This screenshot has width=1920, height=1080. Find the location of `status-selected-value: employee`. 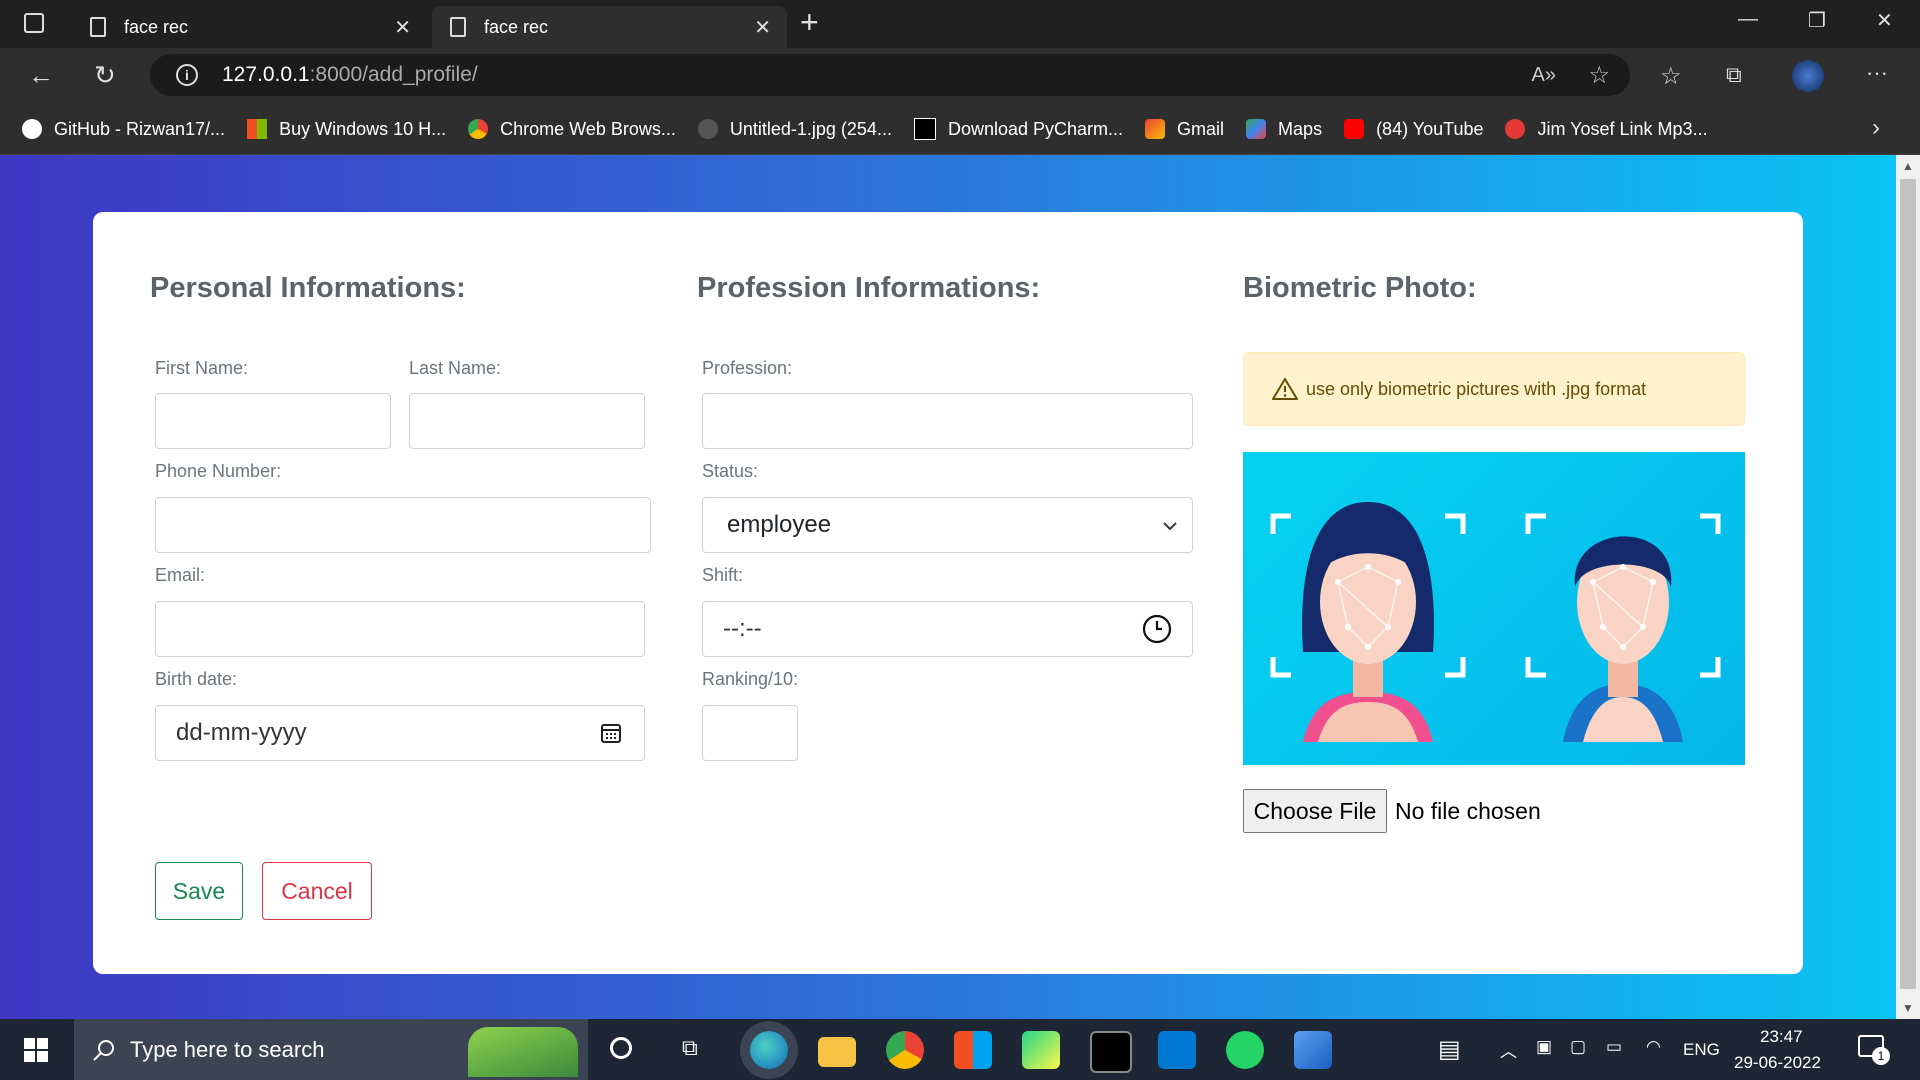

status-selected-value: employee is located at coordinates (779, 524).